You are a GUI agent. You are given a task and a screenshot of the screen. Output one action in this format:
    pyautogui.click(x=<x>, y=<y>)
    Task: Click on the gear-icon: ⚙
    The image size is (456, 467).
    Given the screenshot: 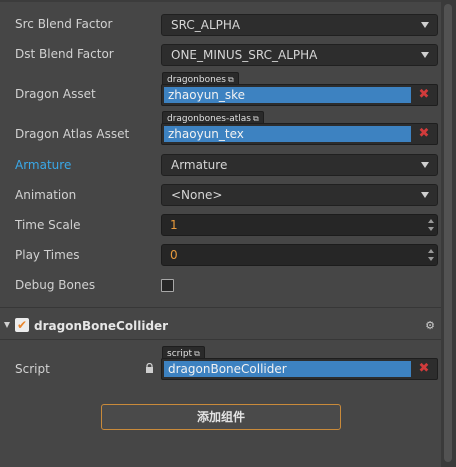 What is the action you would take?
    pyautogui.click(x=430, y=326)
    